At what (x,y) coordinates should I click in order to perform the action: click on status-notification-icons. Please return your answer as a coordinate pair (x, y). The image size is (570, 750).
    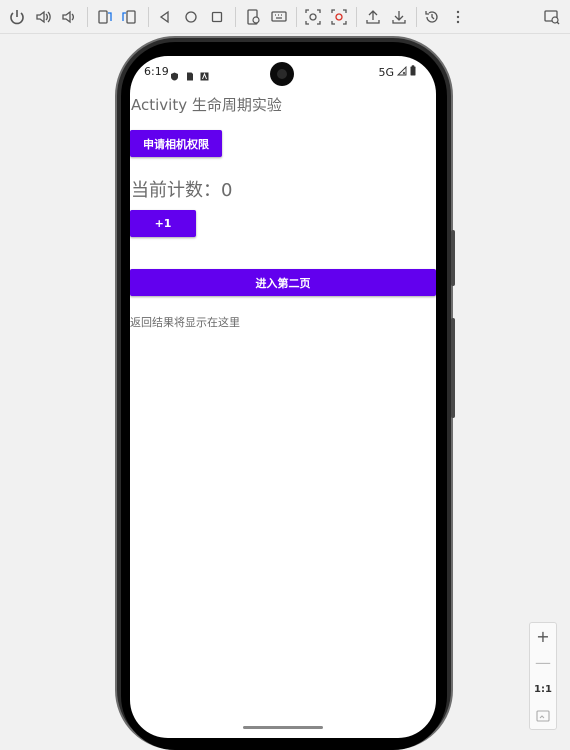
    Looking at the image, I should click on (189, 73).